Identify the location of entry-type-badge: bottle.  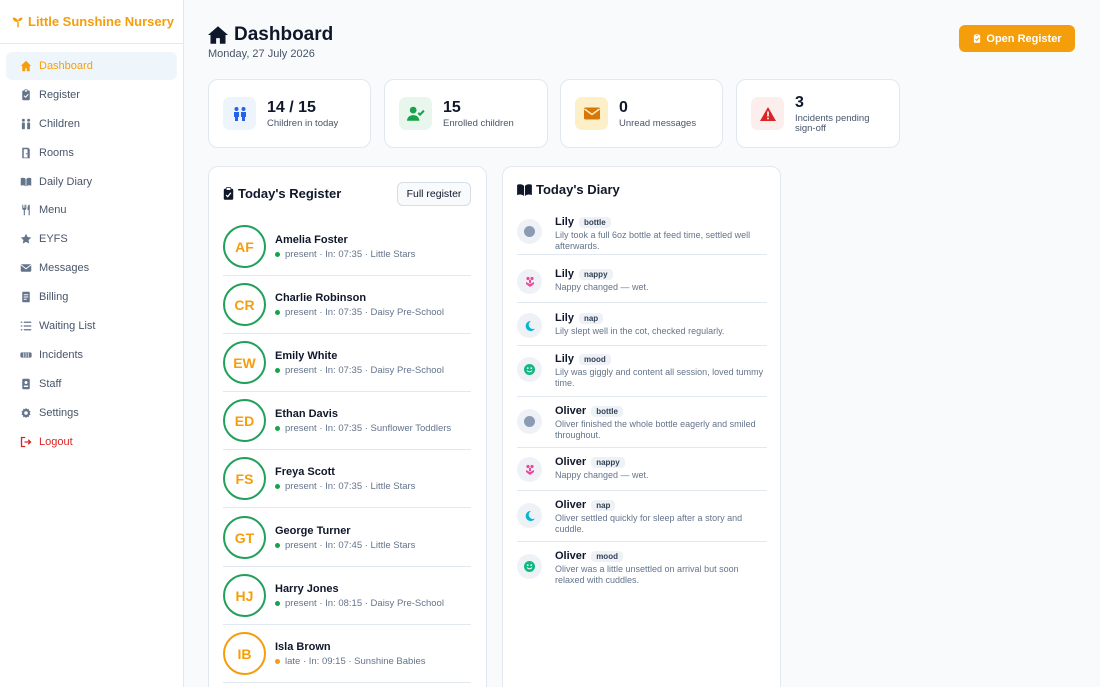
(607, 411).